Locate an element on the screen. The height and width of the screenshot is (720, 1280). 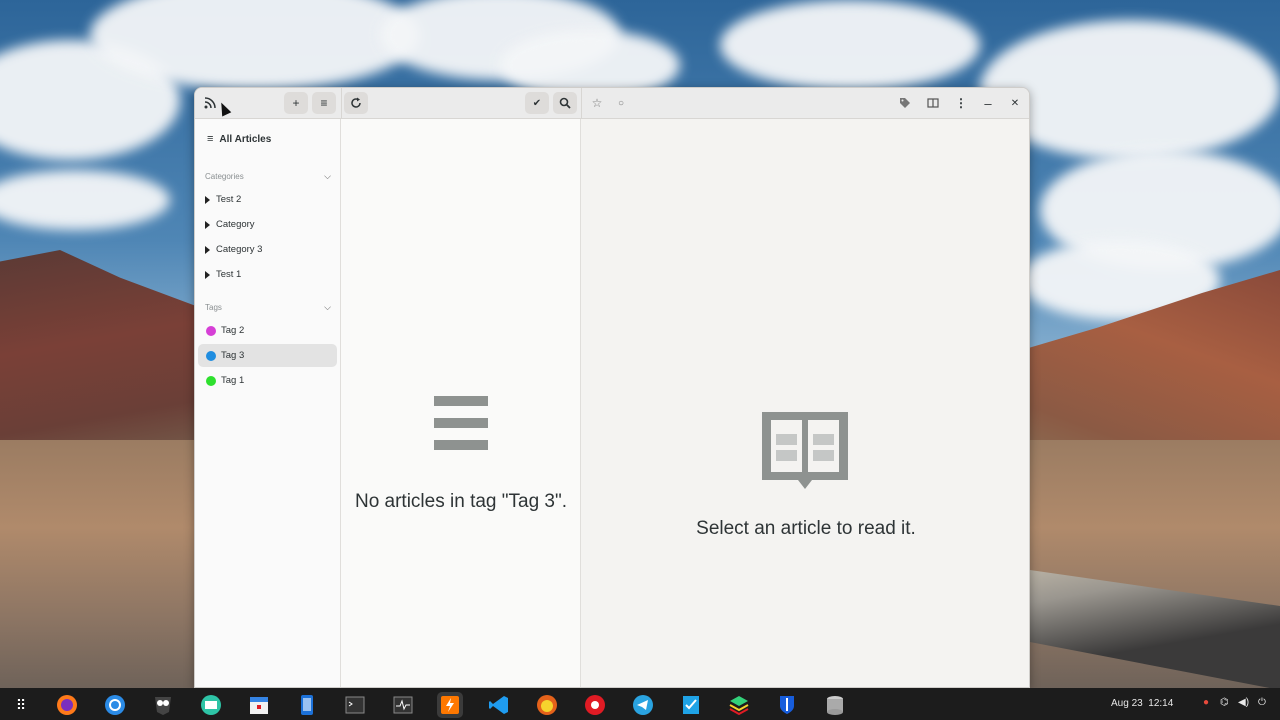
firefox-icon is located at coordinates (67, 705).